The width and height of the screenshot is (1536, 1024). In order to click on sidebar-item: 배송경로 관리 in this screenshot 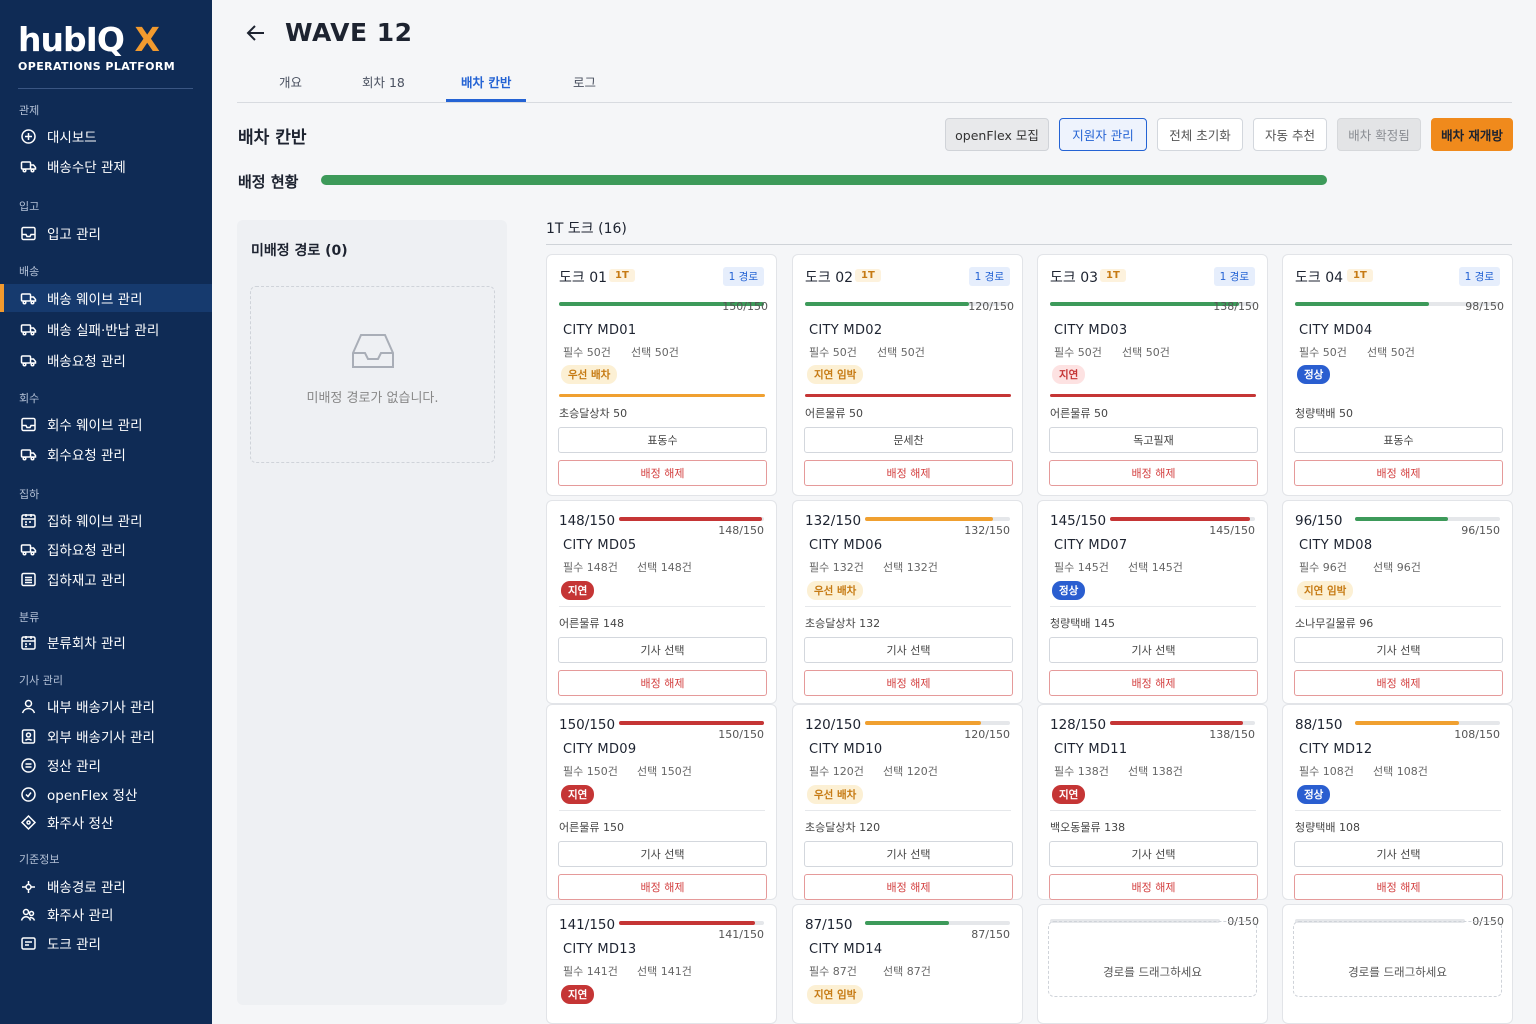, I will do `click(106, 886)`.